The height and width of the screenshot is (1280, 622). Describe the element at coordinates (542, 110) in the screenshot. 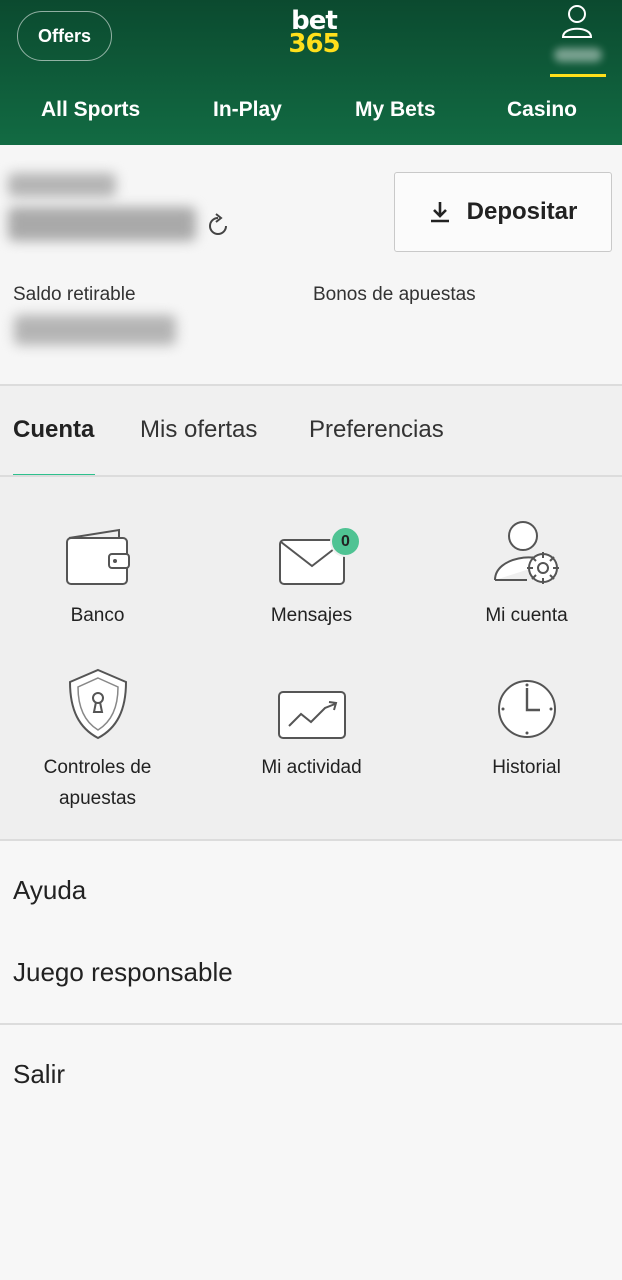

I see `nav-casino: Casino` at that location.